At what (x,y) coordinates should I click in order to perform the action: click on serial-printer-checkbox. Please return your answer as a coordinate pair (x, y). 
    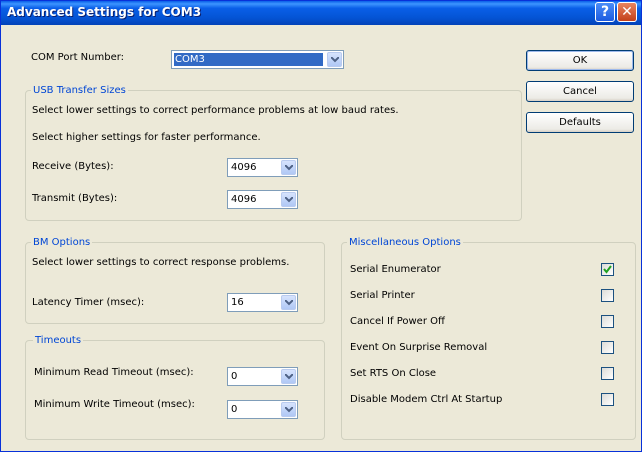
    Looking at the image, I should click on (607, 295).